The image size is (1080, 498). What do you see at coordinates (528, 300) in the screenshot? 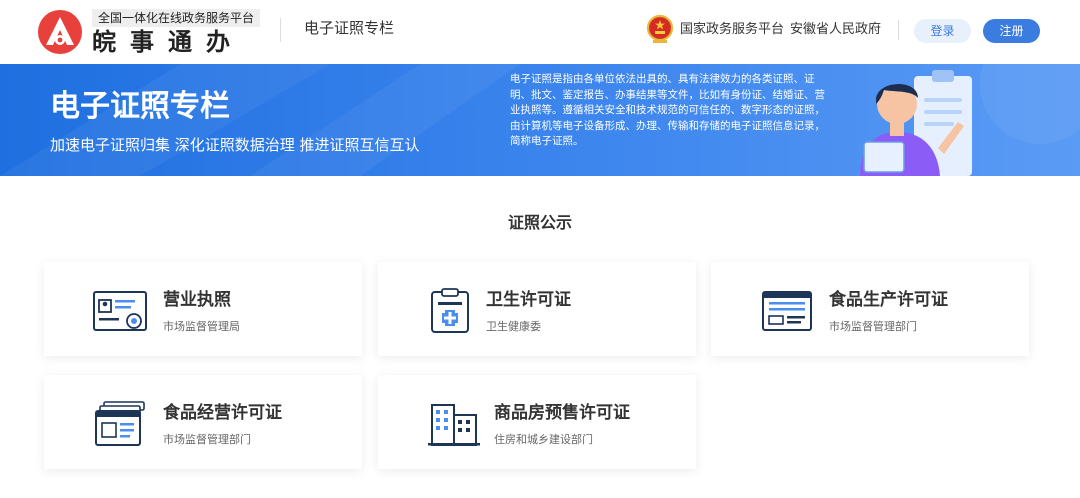
I see `license-name: 卫生许可证` at bounding box center [528, 300].